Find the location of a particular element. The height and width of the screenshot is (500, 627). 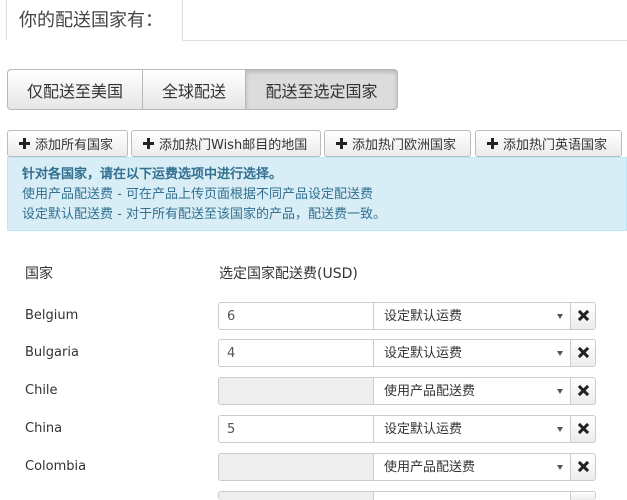

add-popular-wish-destinations-label: 添加热门Wish邮目的地国 is located at coordinates (233, 145).